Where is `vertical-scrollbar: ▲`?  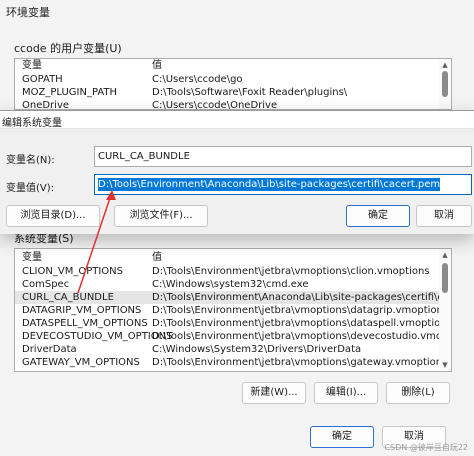
vertical-scrollbar: ▲ is located at coordinates (445, 84).